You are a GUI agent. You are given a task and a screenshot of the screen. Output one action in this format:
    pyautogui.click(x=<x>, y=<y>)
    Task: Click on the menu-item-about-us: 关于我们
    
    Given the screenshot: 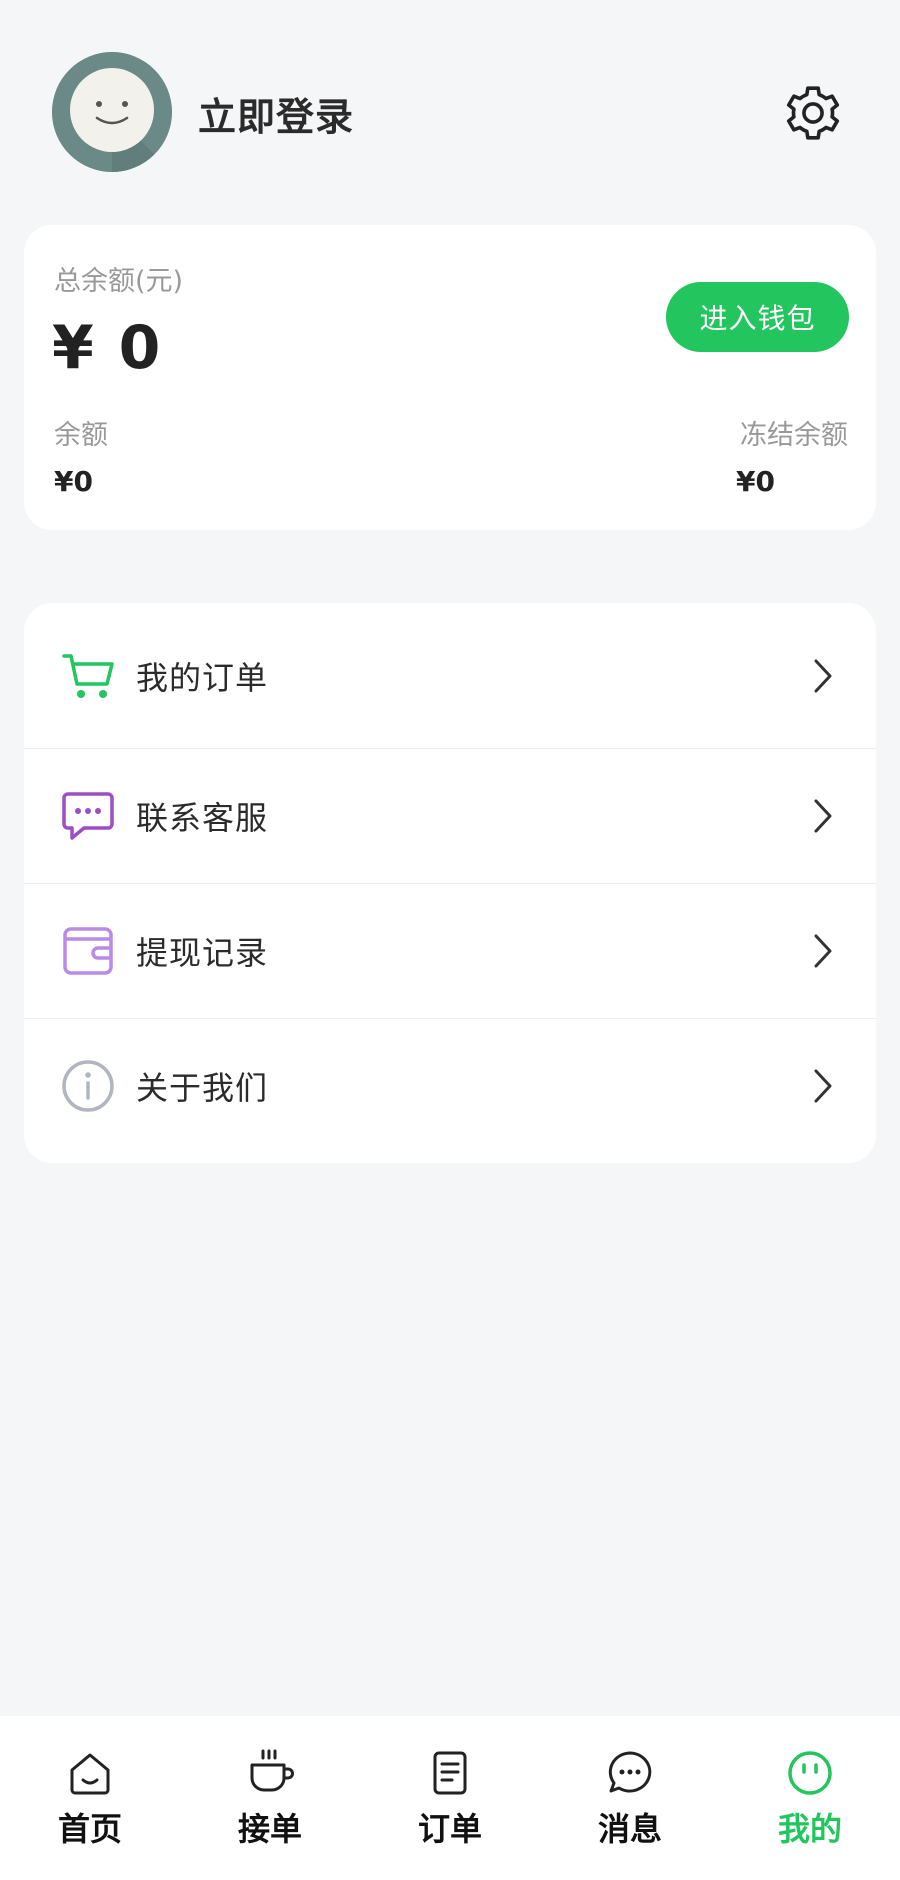 What is the action you would take?
    pyautogui.click(x=450, y=1085)
    